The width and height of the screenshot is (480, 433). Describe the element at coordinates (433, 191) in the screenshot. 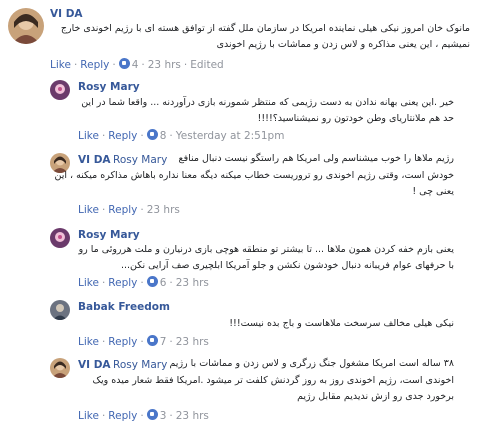

I see `comment-text-line: یعنی چی !` at that location.